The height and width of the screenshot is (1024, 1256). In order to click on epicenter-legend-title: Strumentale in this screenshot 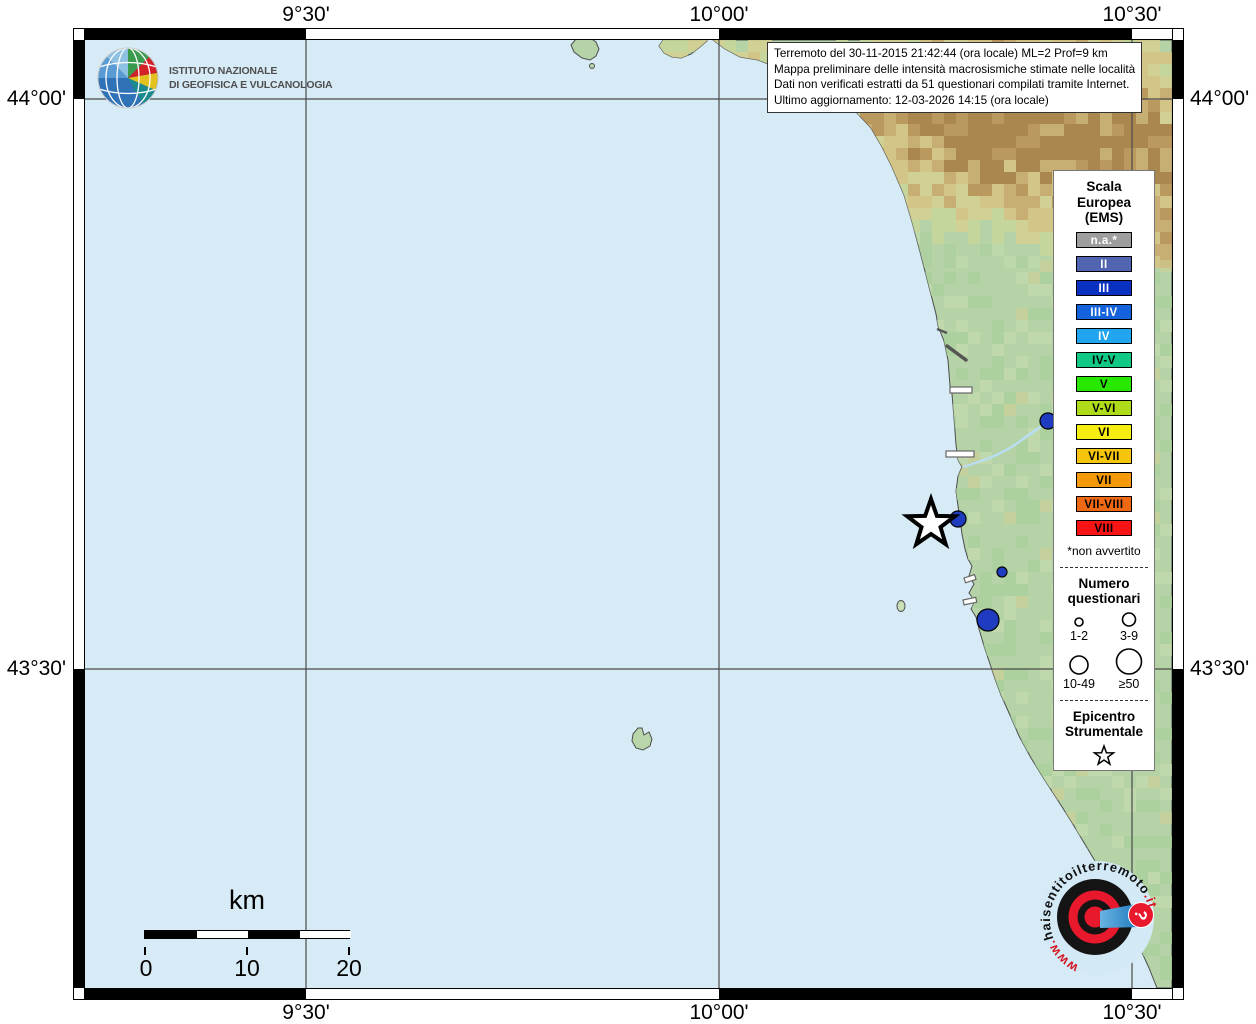, I will do `click(1104, 731)`.